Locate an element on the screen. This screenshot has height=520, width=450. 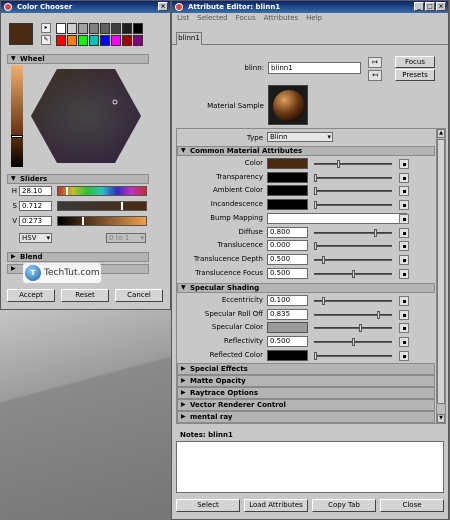
common-section-header: ▼ Common Material Attributes is located at coordinates (306, 151).